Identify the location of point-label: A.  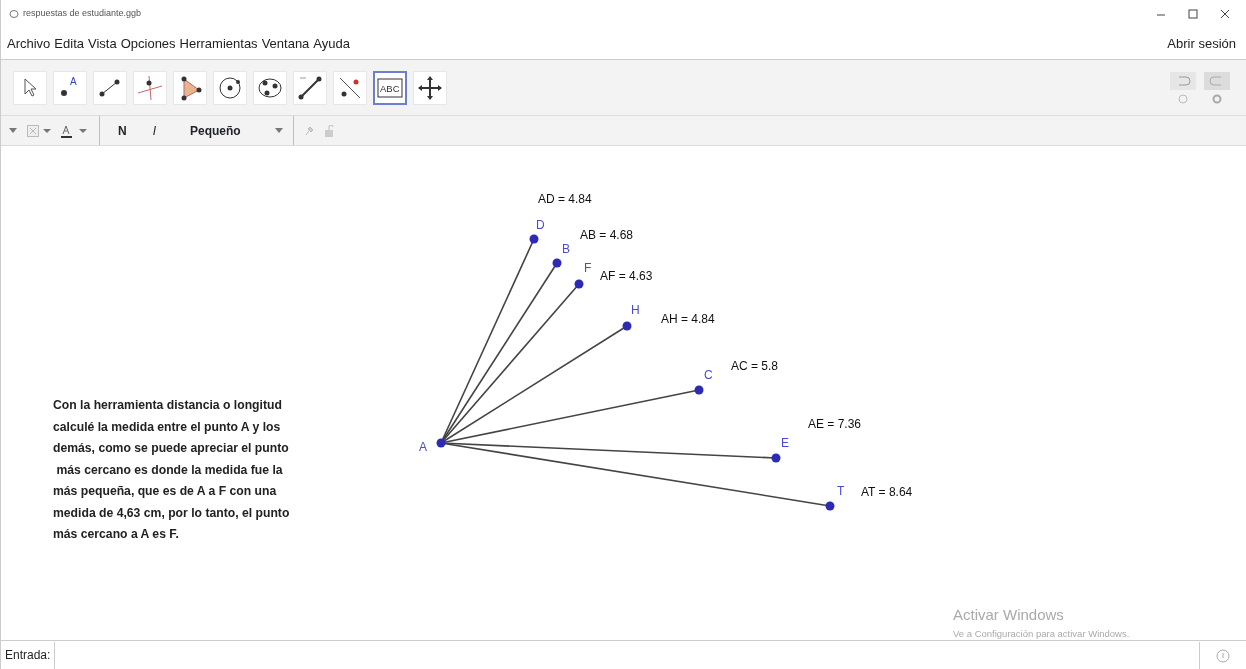
(423, 447).